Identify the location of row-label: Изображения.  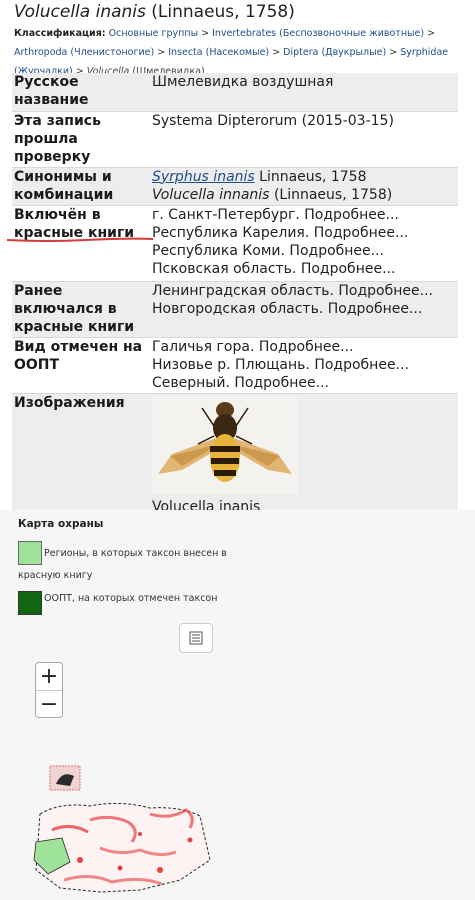
(81, 454).